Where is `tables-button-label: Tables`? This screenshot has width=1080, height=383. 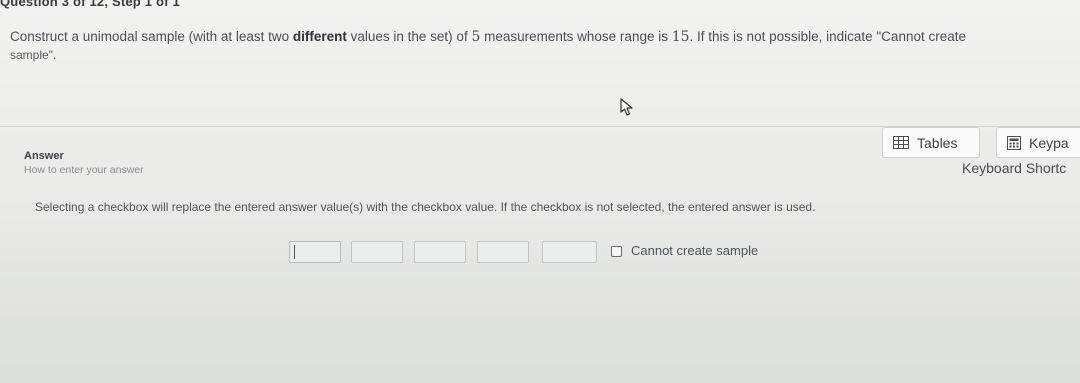
tables-button-label: Tables is located at coordinates (937, 142).